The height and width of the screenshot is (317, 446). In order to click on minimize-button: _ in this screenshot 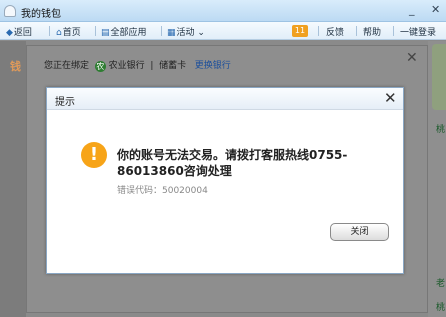, I will do `click(412, 9)`.